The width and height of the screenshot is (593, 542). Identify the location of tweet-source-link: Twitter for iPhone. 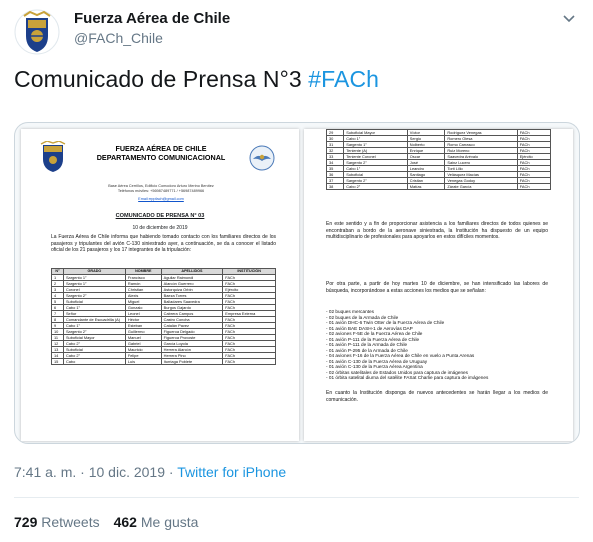
(231, 472).